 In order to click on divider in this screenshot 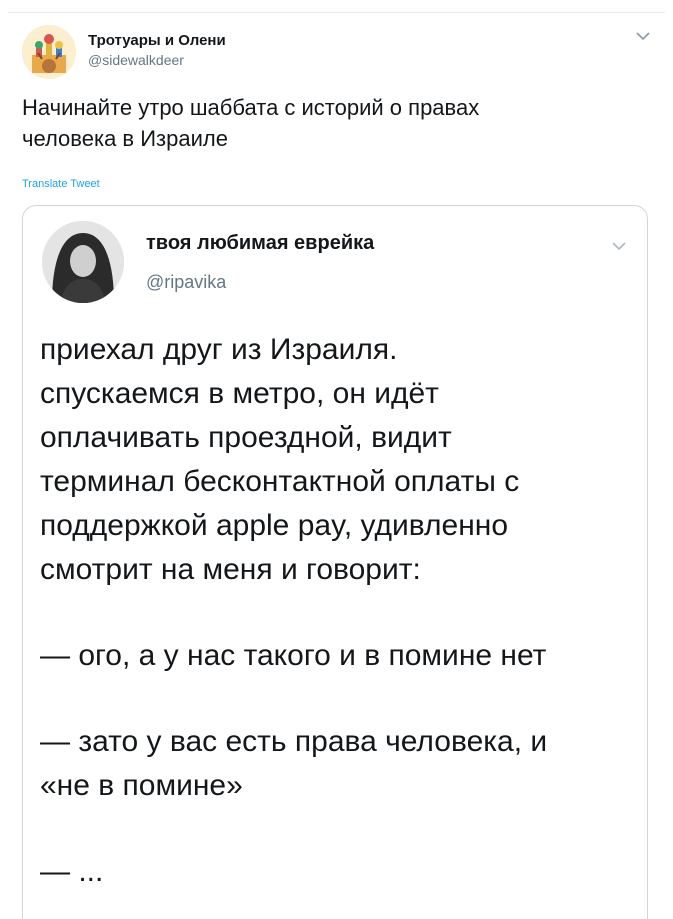, I will do `click(336, 12)`.